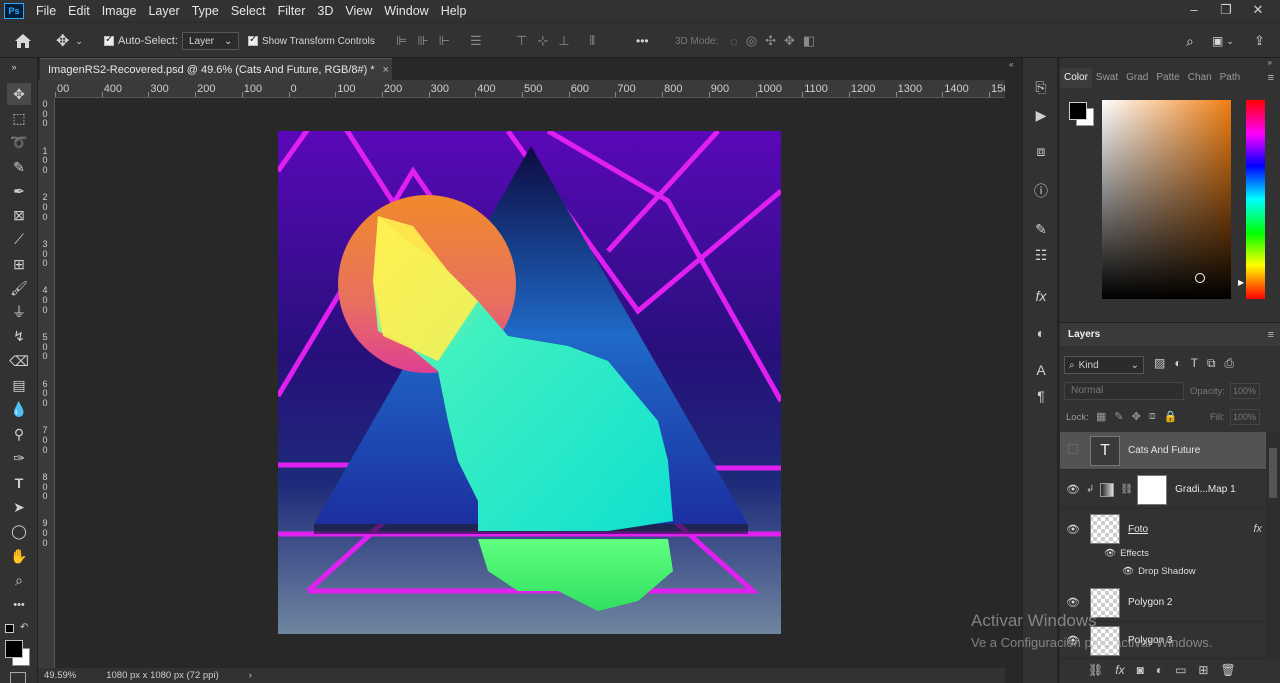 Image resolution: width=1280 pixels, height=683 pixels. What do you see at coordinates (1270, 62) in the screenshot?
I see `collapse-right-icon: »` at bounding box center [1270, 62].